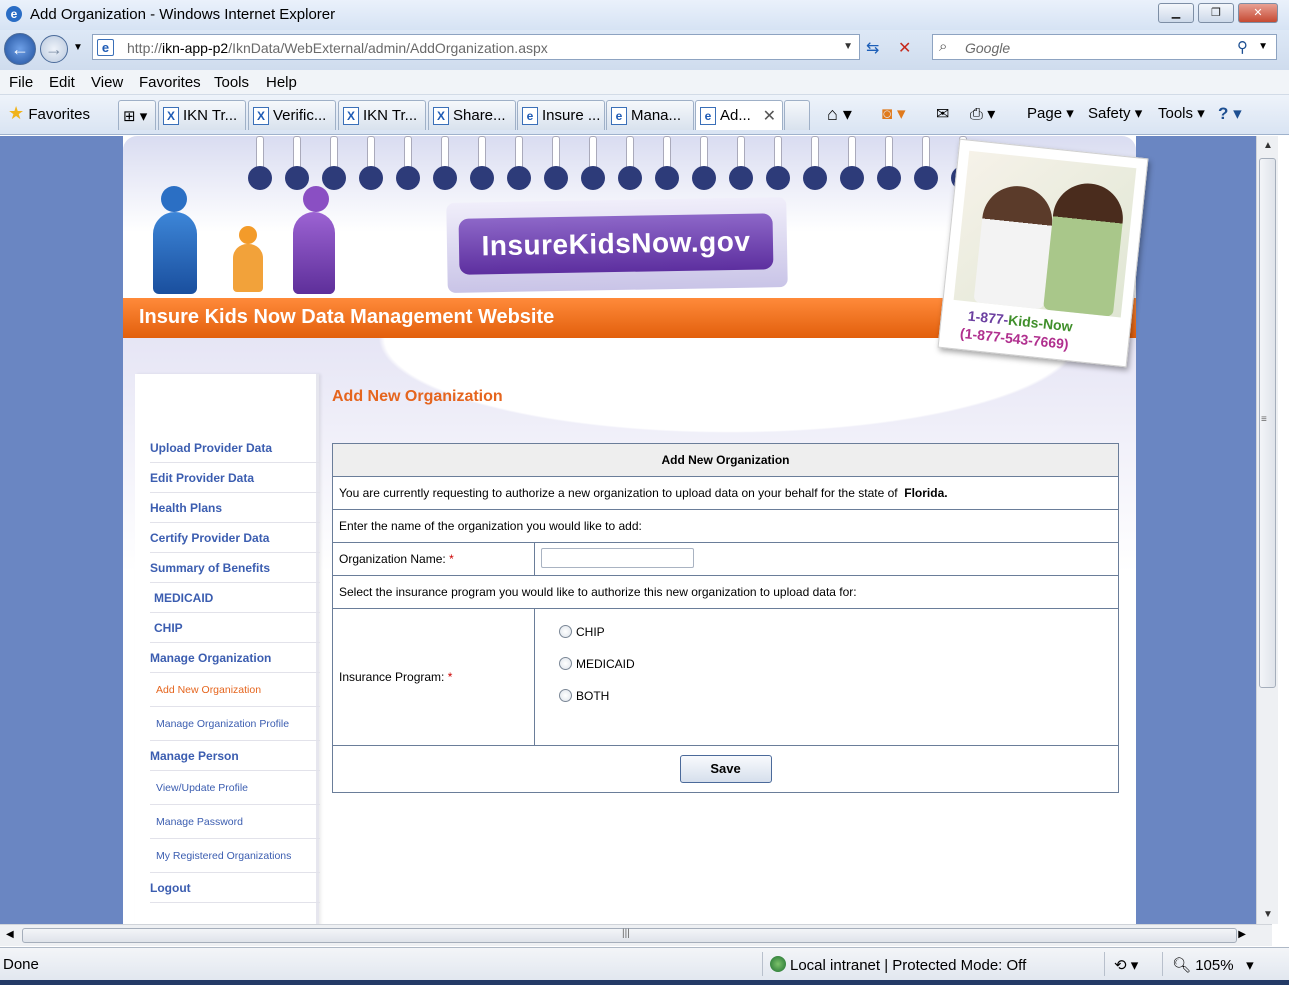 The height and width of the screenshot is (985, 1289). Describe the element at coordinates (988, 48) in the screenshot. I see `search-placeholder: Google` at that location.